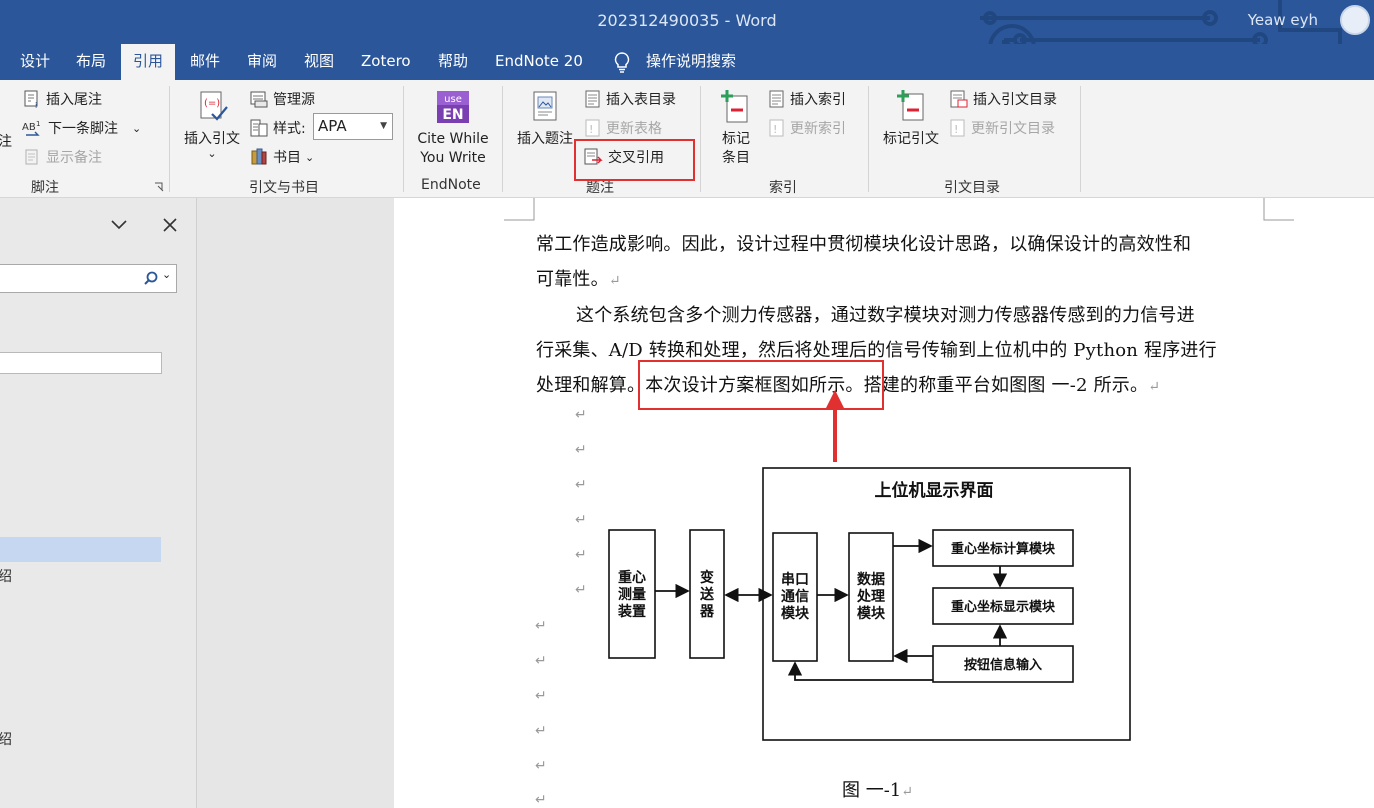 The image size is (1374, 808). What do you see at coordinates (545, 106) in the screenshot?
I see `insert-caption-icon` at bounding box center [545, 106].